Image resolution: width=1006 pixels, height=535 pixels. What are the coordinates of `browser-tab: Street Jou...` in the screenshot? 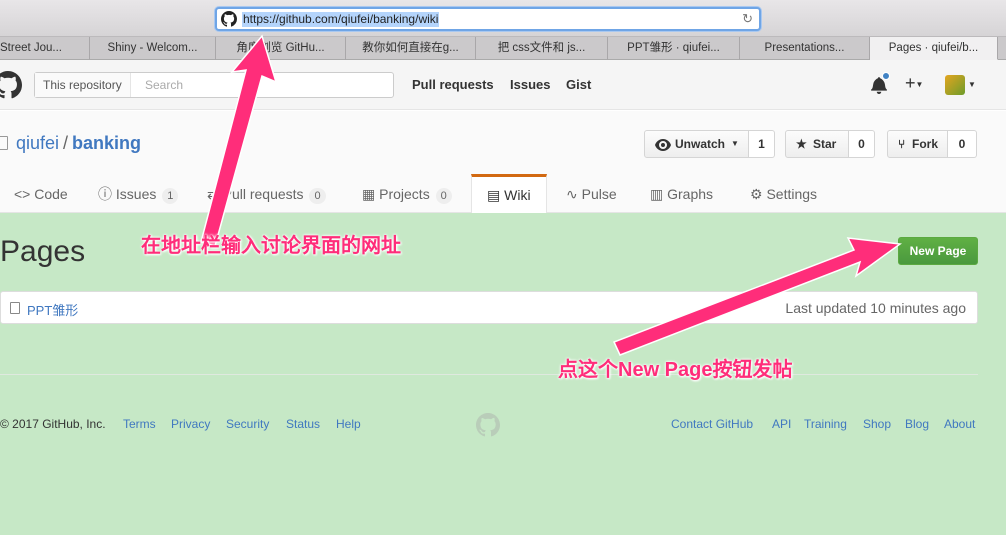 It's located at (45, 48).